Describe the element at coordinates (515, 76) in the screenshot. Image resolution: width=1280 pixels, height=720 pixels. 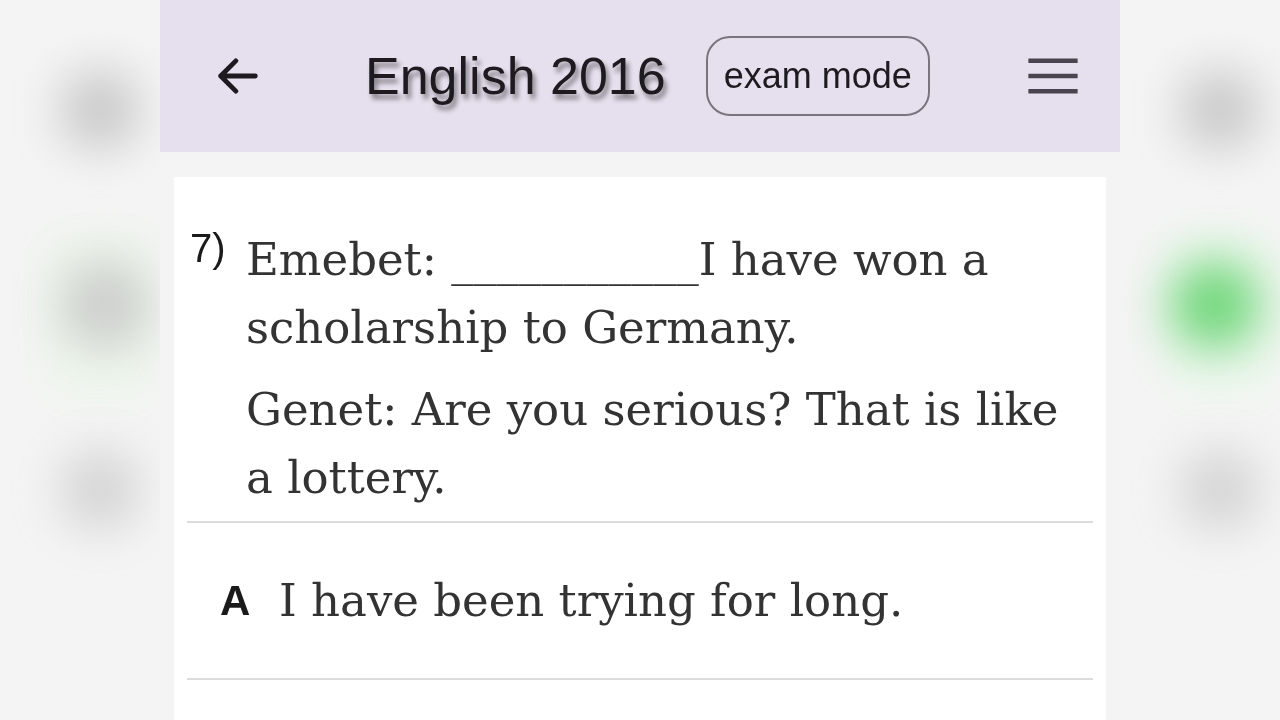
I see `page-title: English 2016` at that location.